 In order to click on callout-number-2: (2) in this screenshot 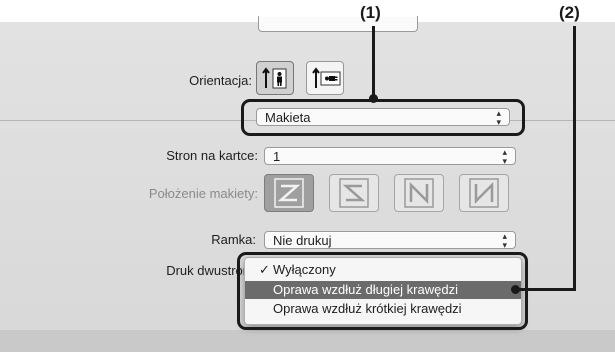, I will do `click(569, 12)`.